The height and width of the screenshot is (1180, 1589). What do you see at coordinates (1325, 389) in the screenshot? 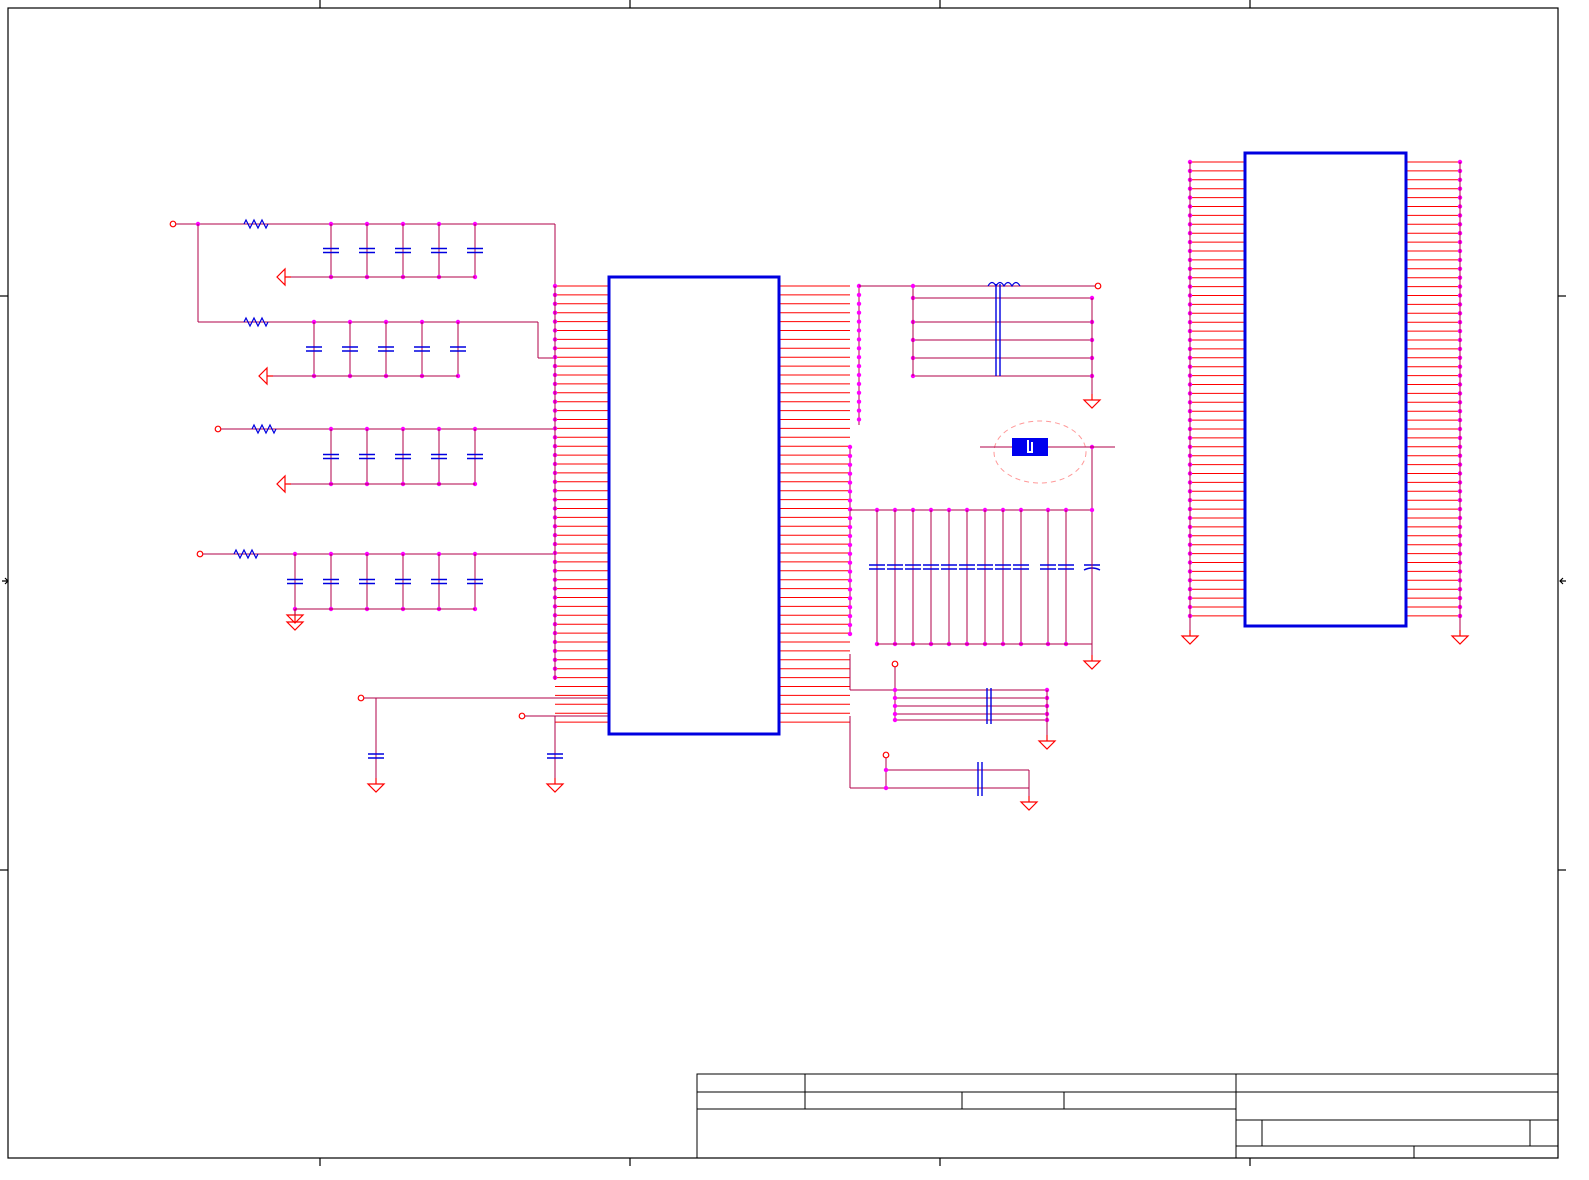
I see `connector-body` at bounding box center [1325, 389].